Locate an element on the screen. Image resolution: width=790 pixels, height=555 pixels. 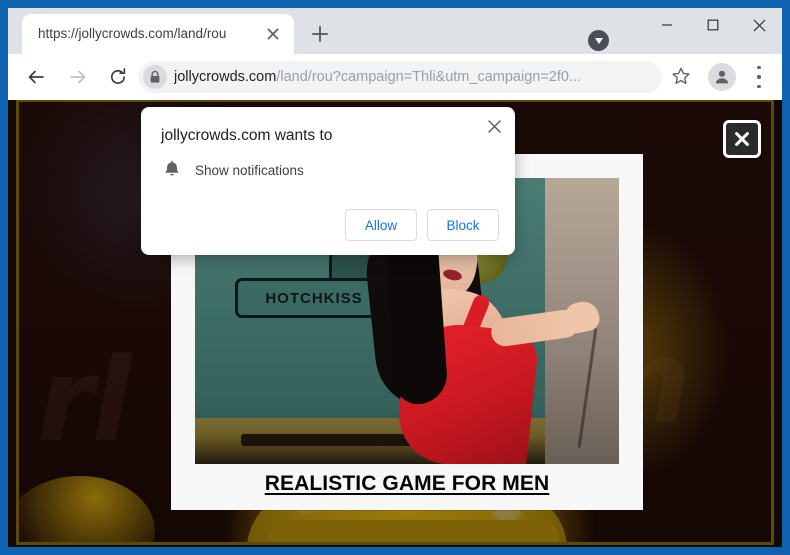
window-maximize-button is located at coordinates (713, 25).